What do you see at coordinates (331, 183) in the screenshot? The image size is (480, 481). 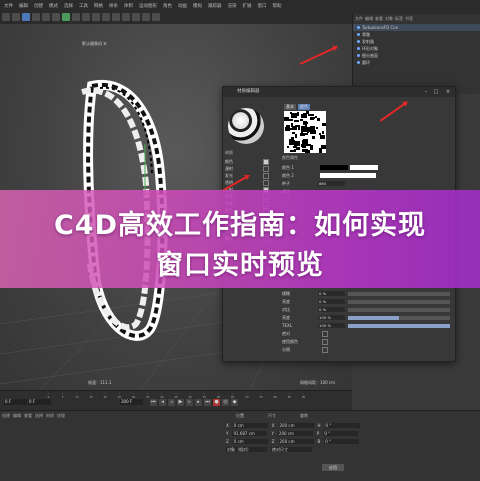 I see `seed-field: 665` at bounding box center [331, 183].